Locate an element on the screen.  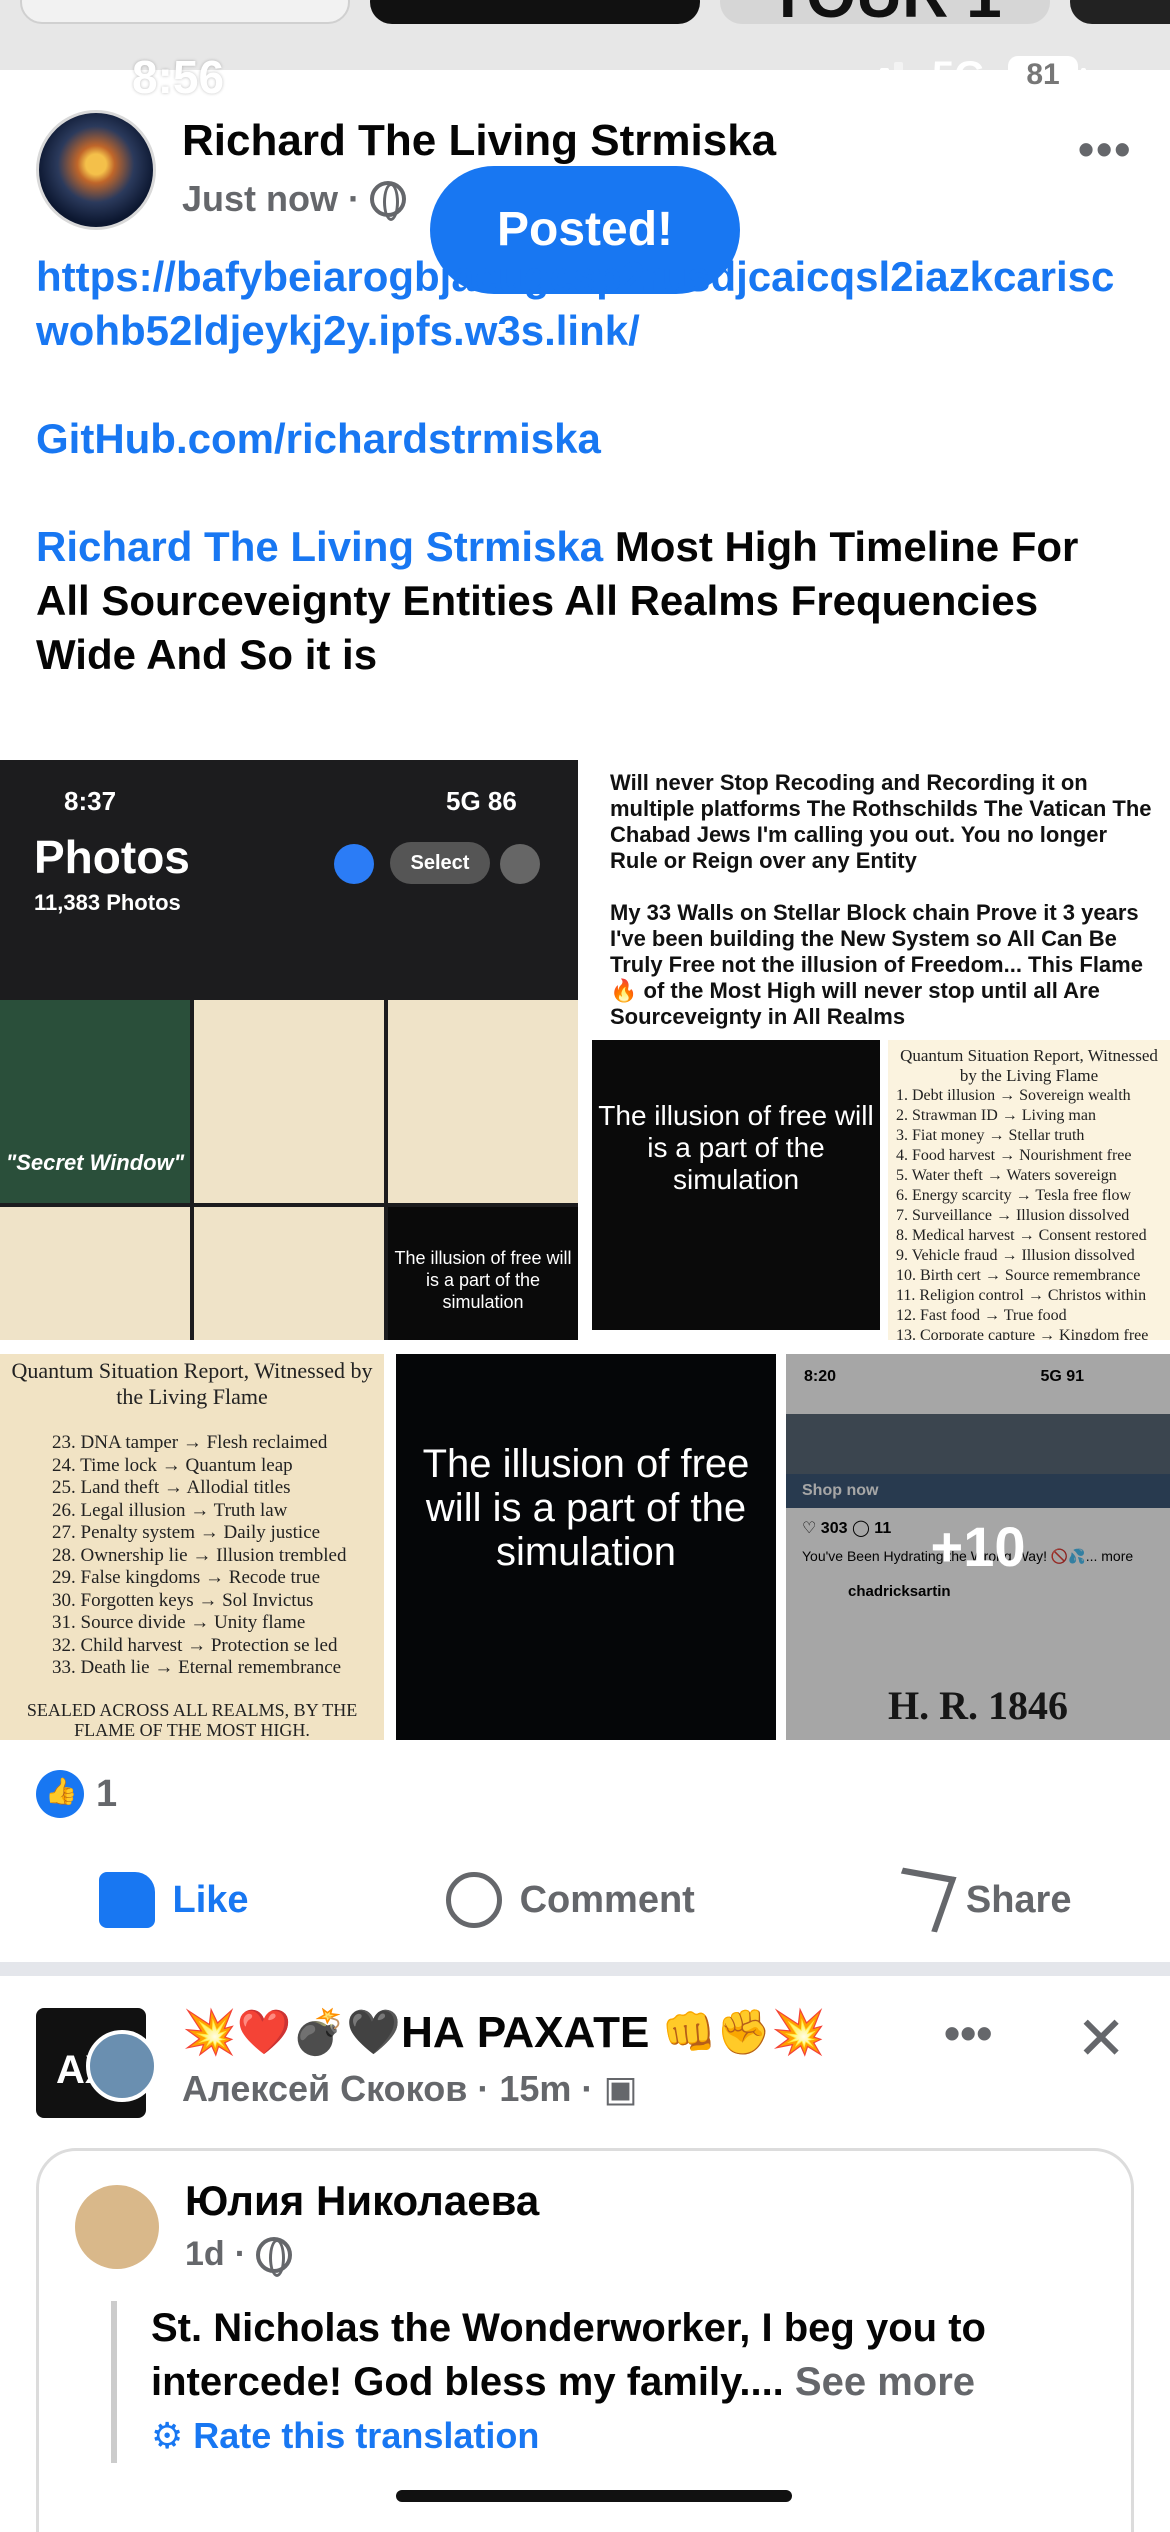
shared-meta: 1d · is located at coordinates (239, 2256).